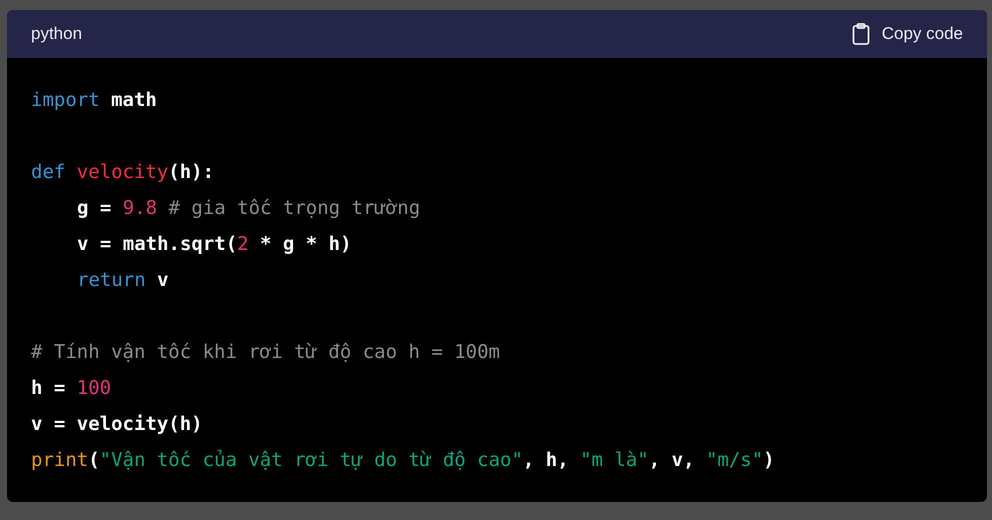 This screenshot has width=992, height=520. I want to click on code-line: g = 9.8 # gia tốc trọng trường, so click(248, 208).